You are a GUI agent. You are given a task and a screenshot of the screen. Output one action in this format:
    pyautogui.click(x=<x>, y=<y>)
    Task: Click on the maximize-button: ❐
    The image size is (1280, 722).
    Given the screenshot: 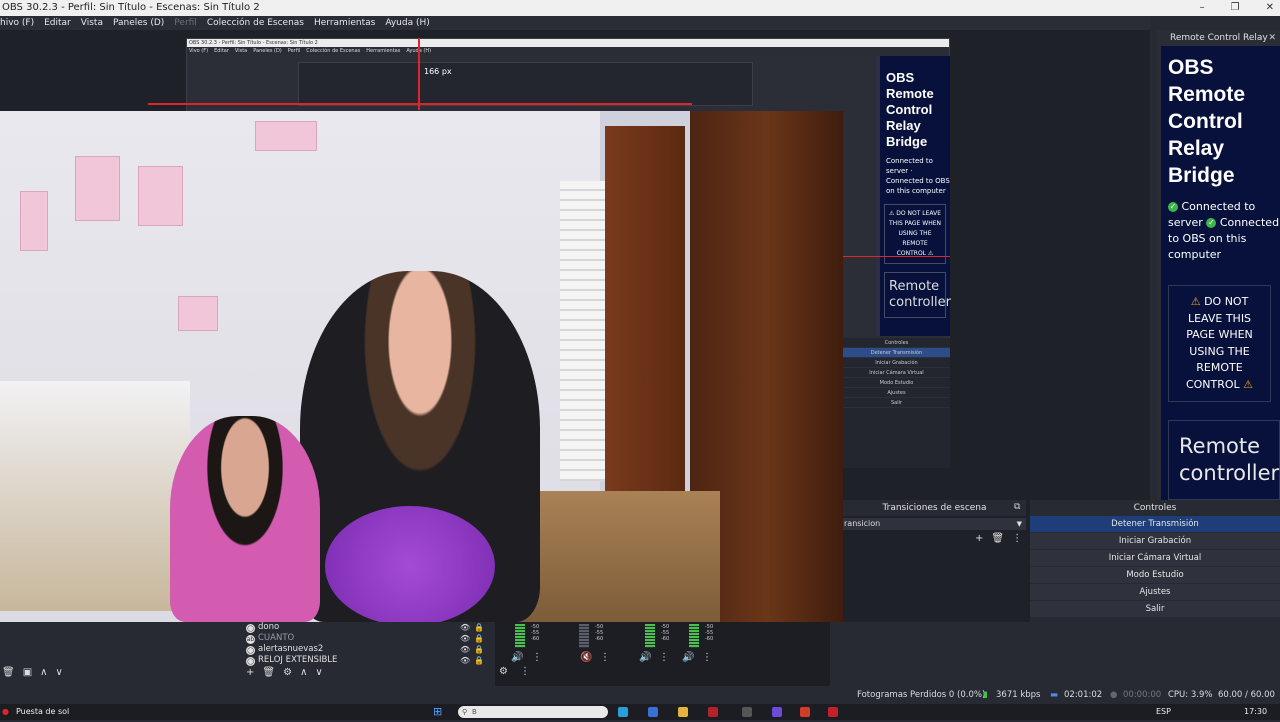 What is the action you would take?
    pyautogui.click(x=1235, y=8)
    